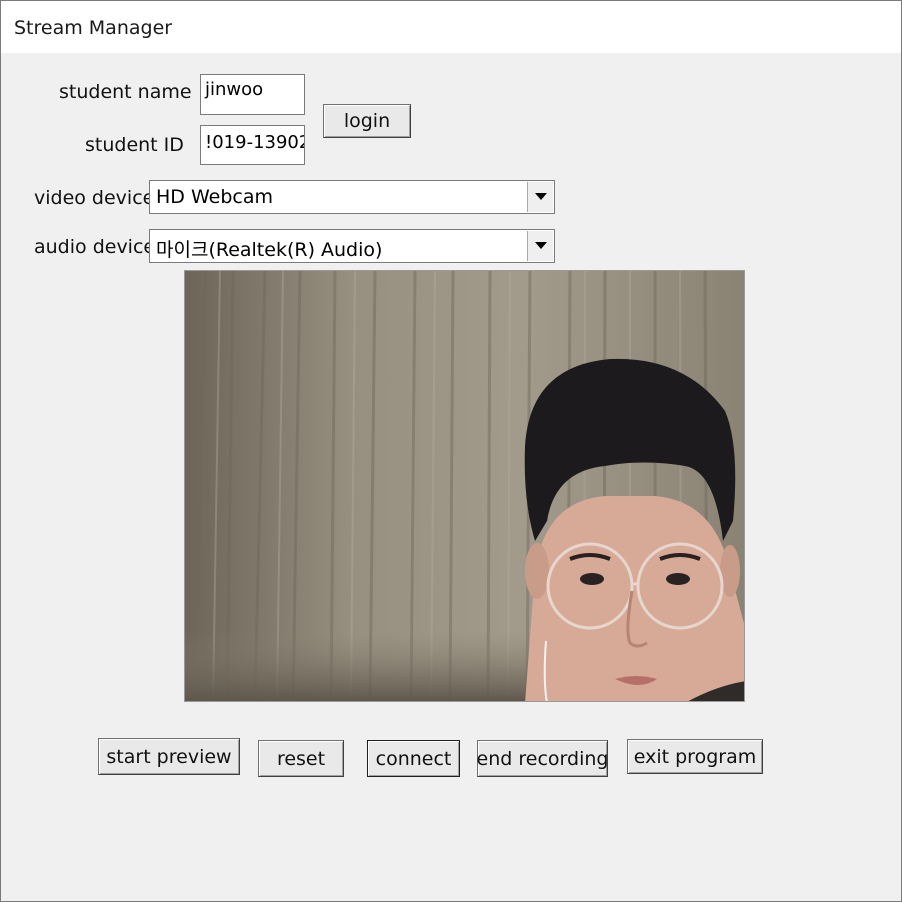 Image resolution: width=902 pixels, height=902 pixels. I want to click on video-device-dropdown-button, so click(540, 197).